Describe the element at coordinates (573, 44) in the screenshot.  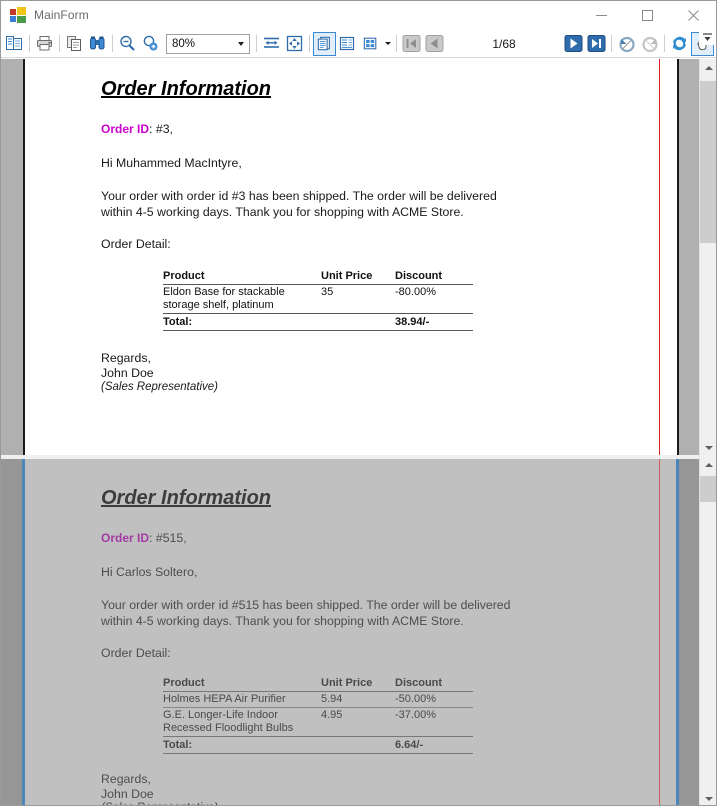
I see `next-page-icon` at that location.